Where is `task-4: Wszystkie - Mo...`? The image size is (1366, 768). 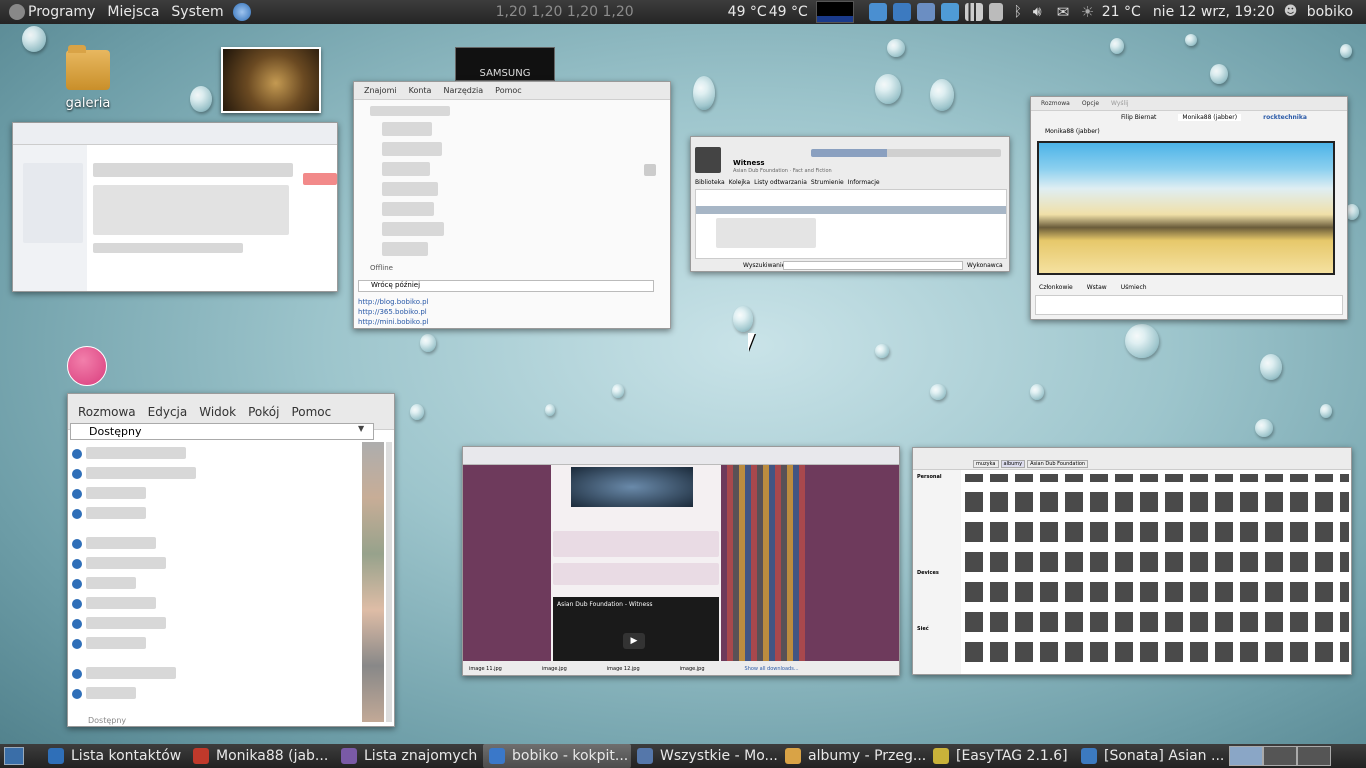 task-4: Wszystkie - Mo... is located at coordinates (705, 756).